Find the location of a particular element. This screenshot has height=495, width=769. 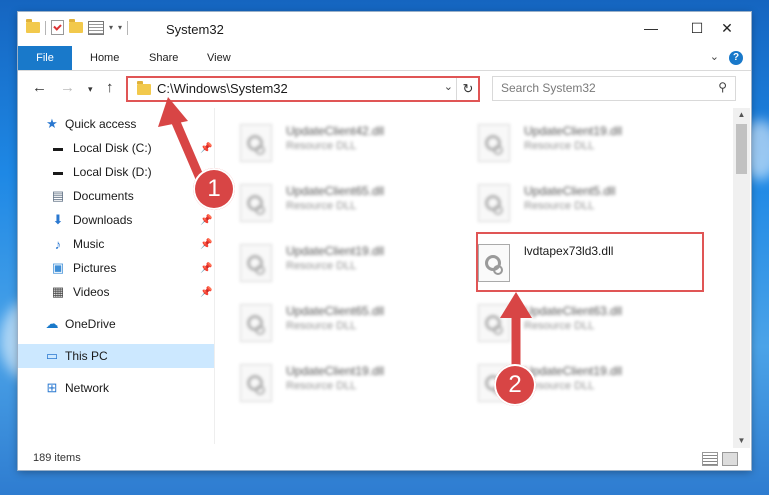

ribbon-tabs: File Home Share View ⌄ ? is located at coordinates (384, 58).